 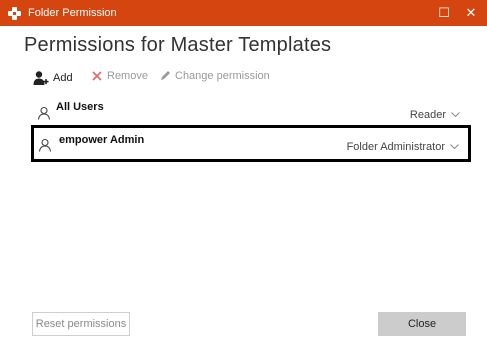 What do you see at coordinates (72, 13) in the screenshot?
I see `window-title: Folder Permission` at bounding box center [72, 13].